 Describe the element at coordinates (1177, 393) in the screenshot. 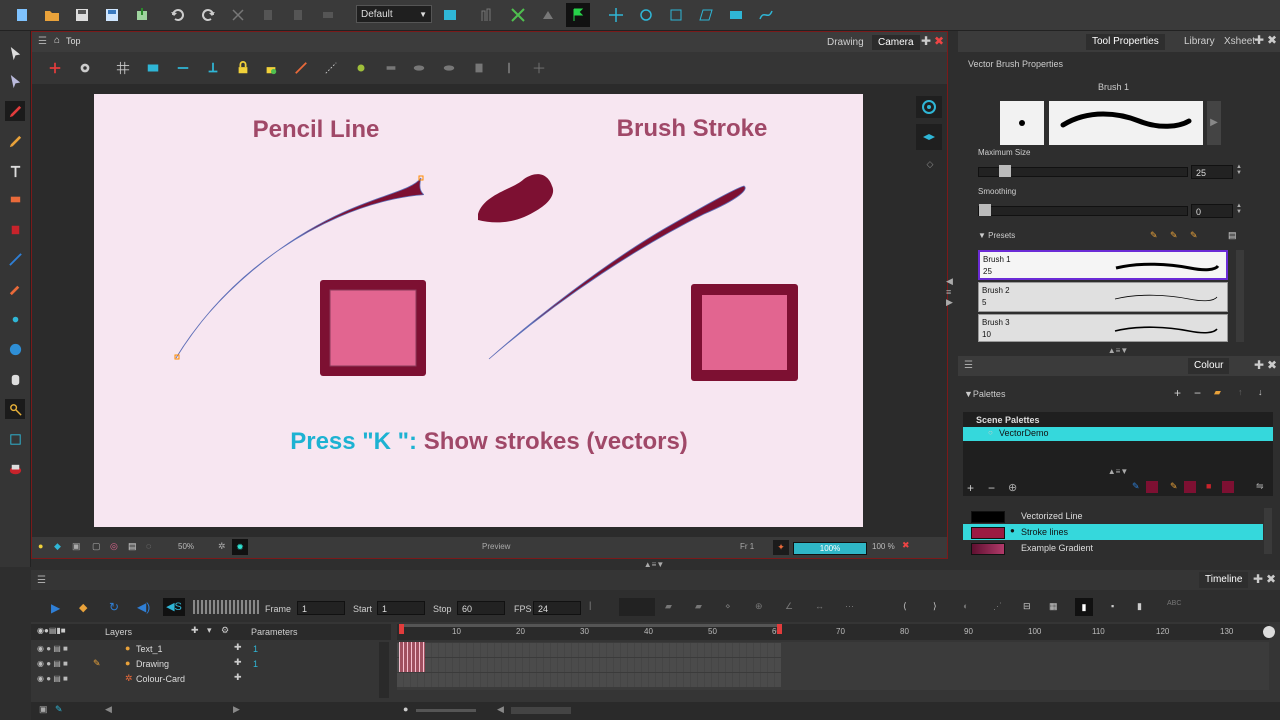

I see `add-palette-icon: +` at that location.